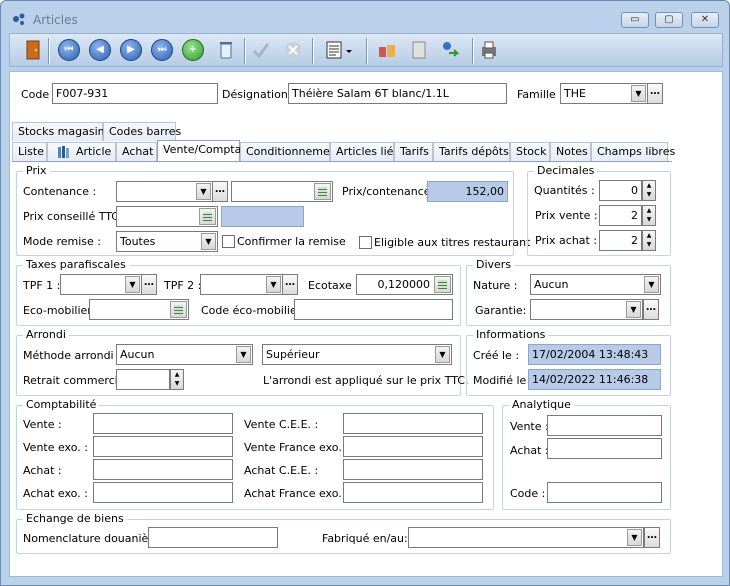 Image resolution: width=730 pixels, height=586 pixels. What do you see at coordinates (705, 20) in the screenshot?
I see `close-button: ✕` at bounding box center [705, 20].